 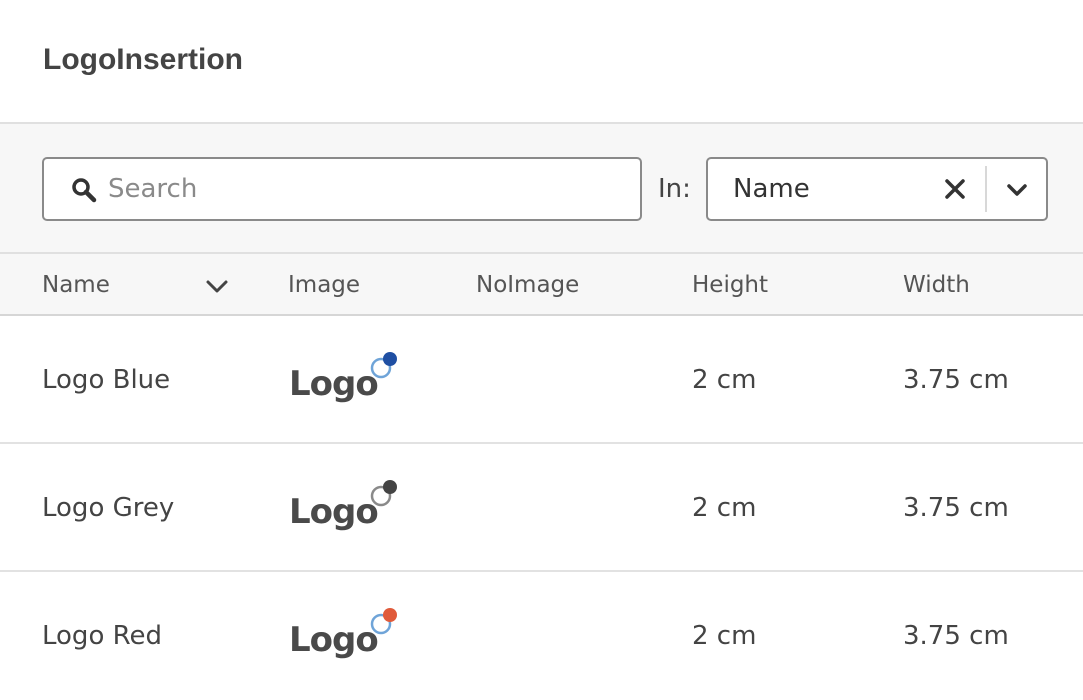 What do you see at coordinates (730, 285) in the screenshot?
I see `column-header-height: Height` at bounding box center [730, 285].